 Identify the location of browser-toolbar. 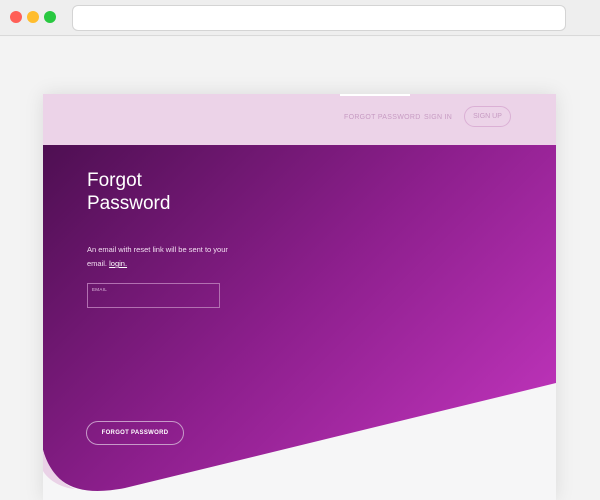
(300, 18).